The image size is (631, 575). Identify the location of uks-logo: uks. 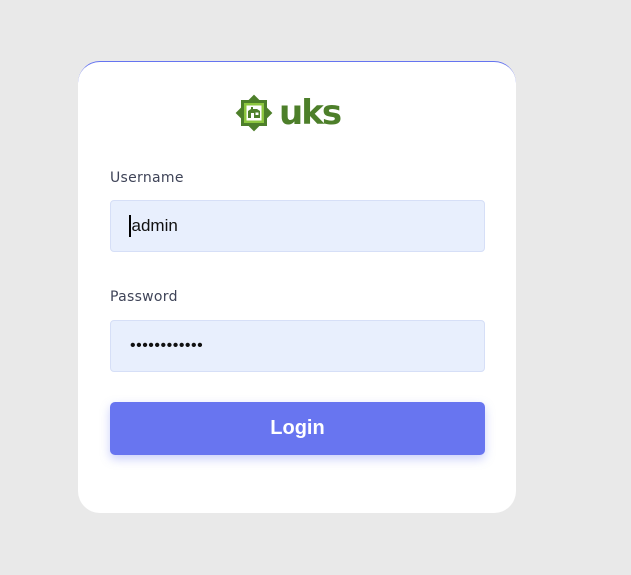
(291, 113).